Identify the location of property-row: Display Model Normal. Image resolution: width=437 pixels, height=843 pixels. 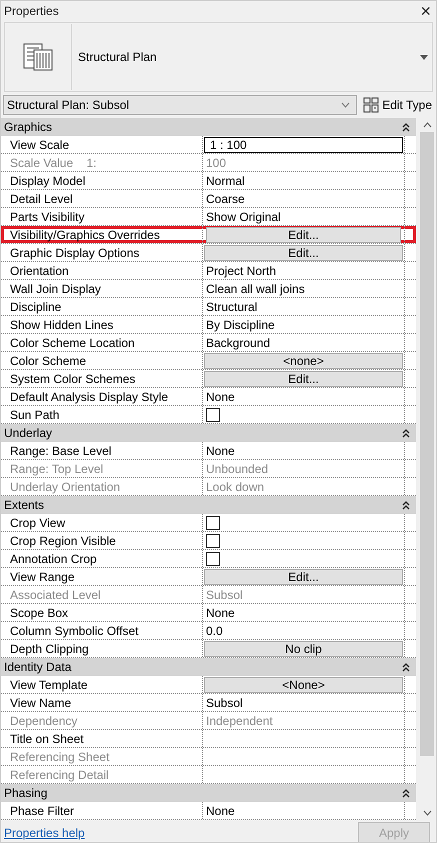
(208, 181).